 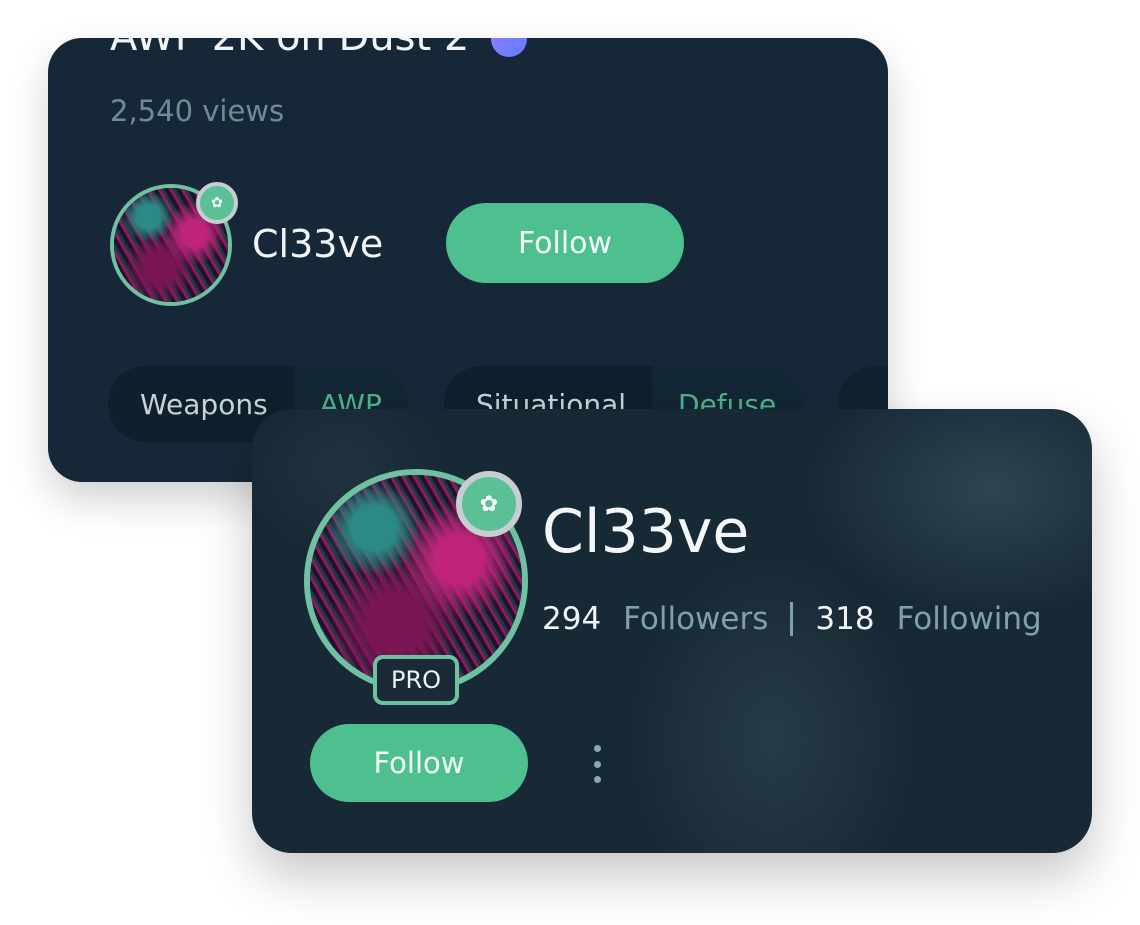 What do you see at coordinates (565, 243) in the screenshot?
I see `follow-button: Follow` at bounding box center [565, 243].